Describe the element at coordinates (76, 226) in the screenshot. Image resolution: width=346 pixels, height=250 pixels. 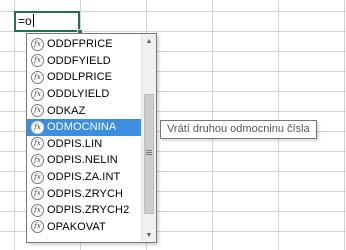
I see `function-name: OPAKOVAT` at that location.